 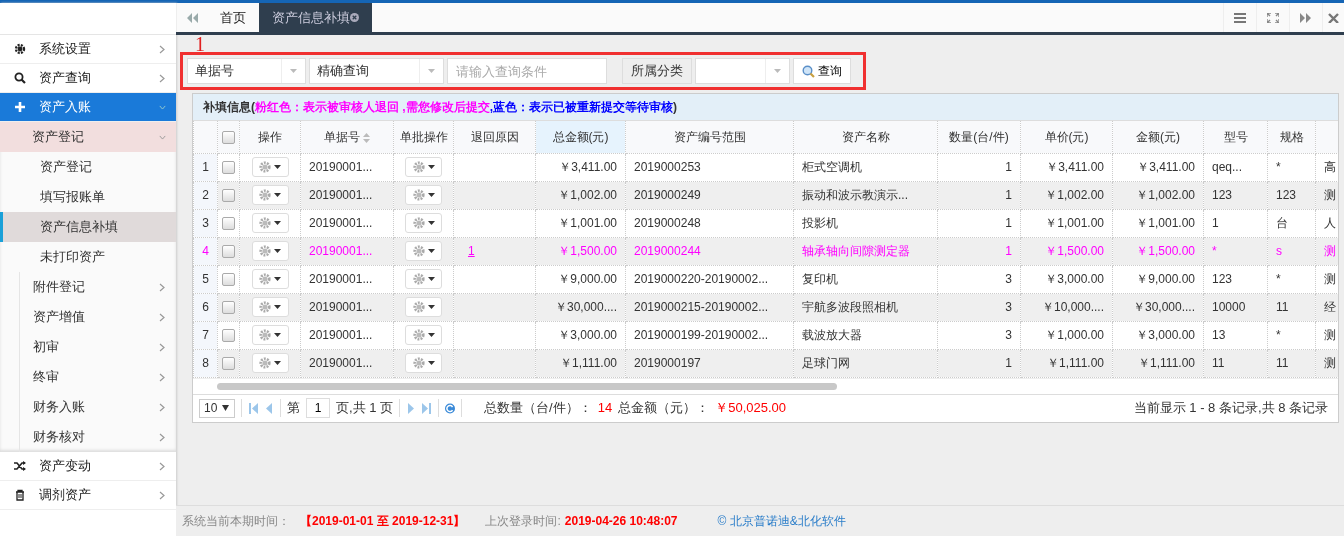 I want to click on table-cell: ￥1,000.00, so click(x=1066, y=335).